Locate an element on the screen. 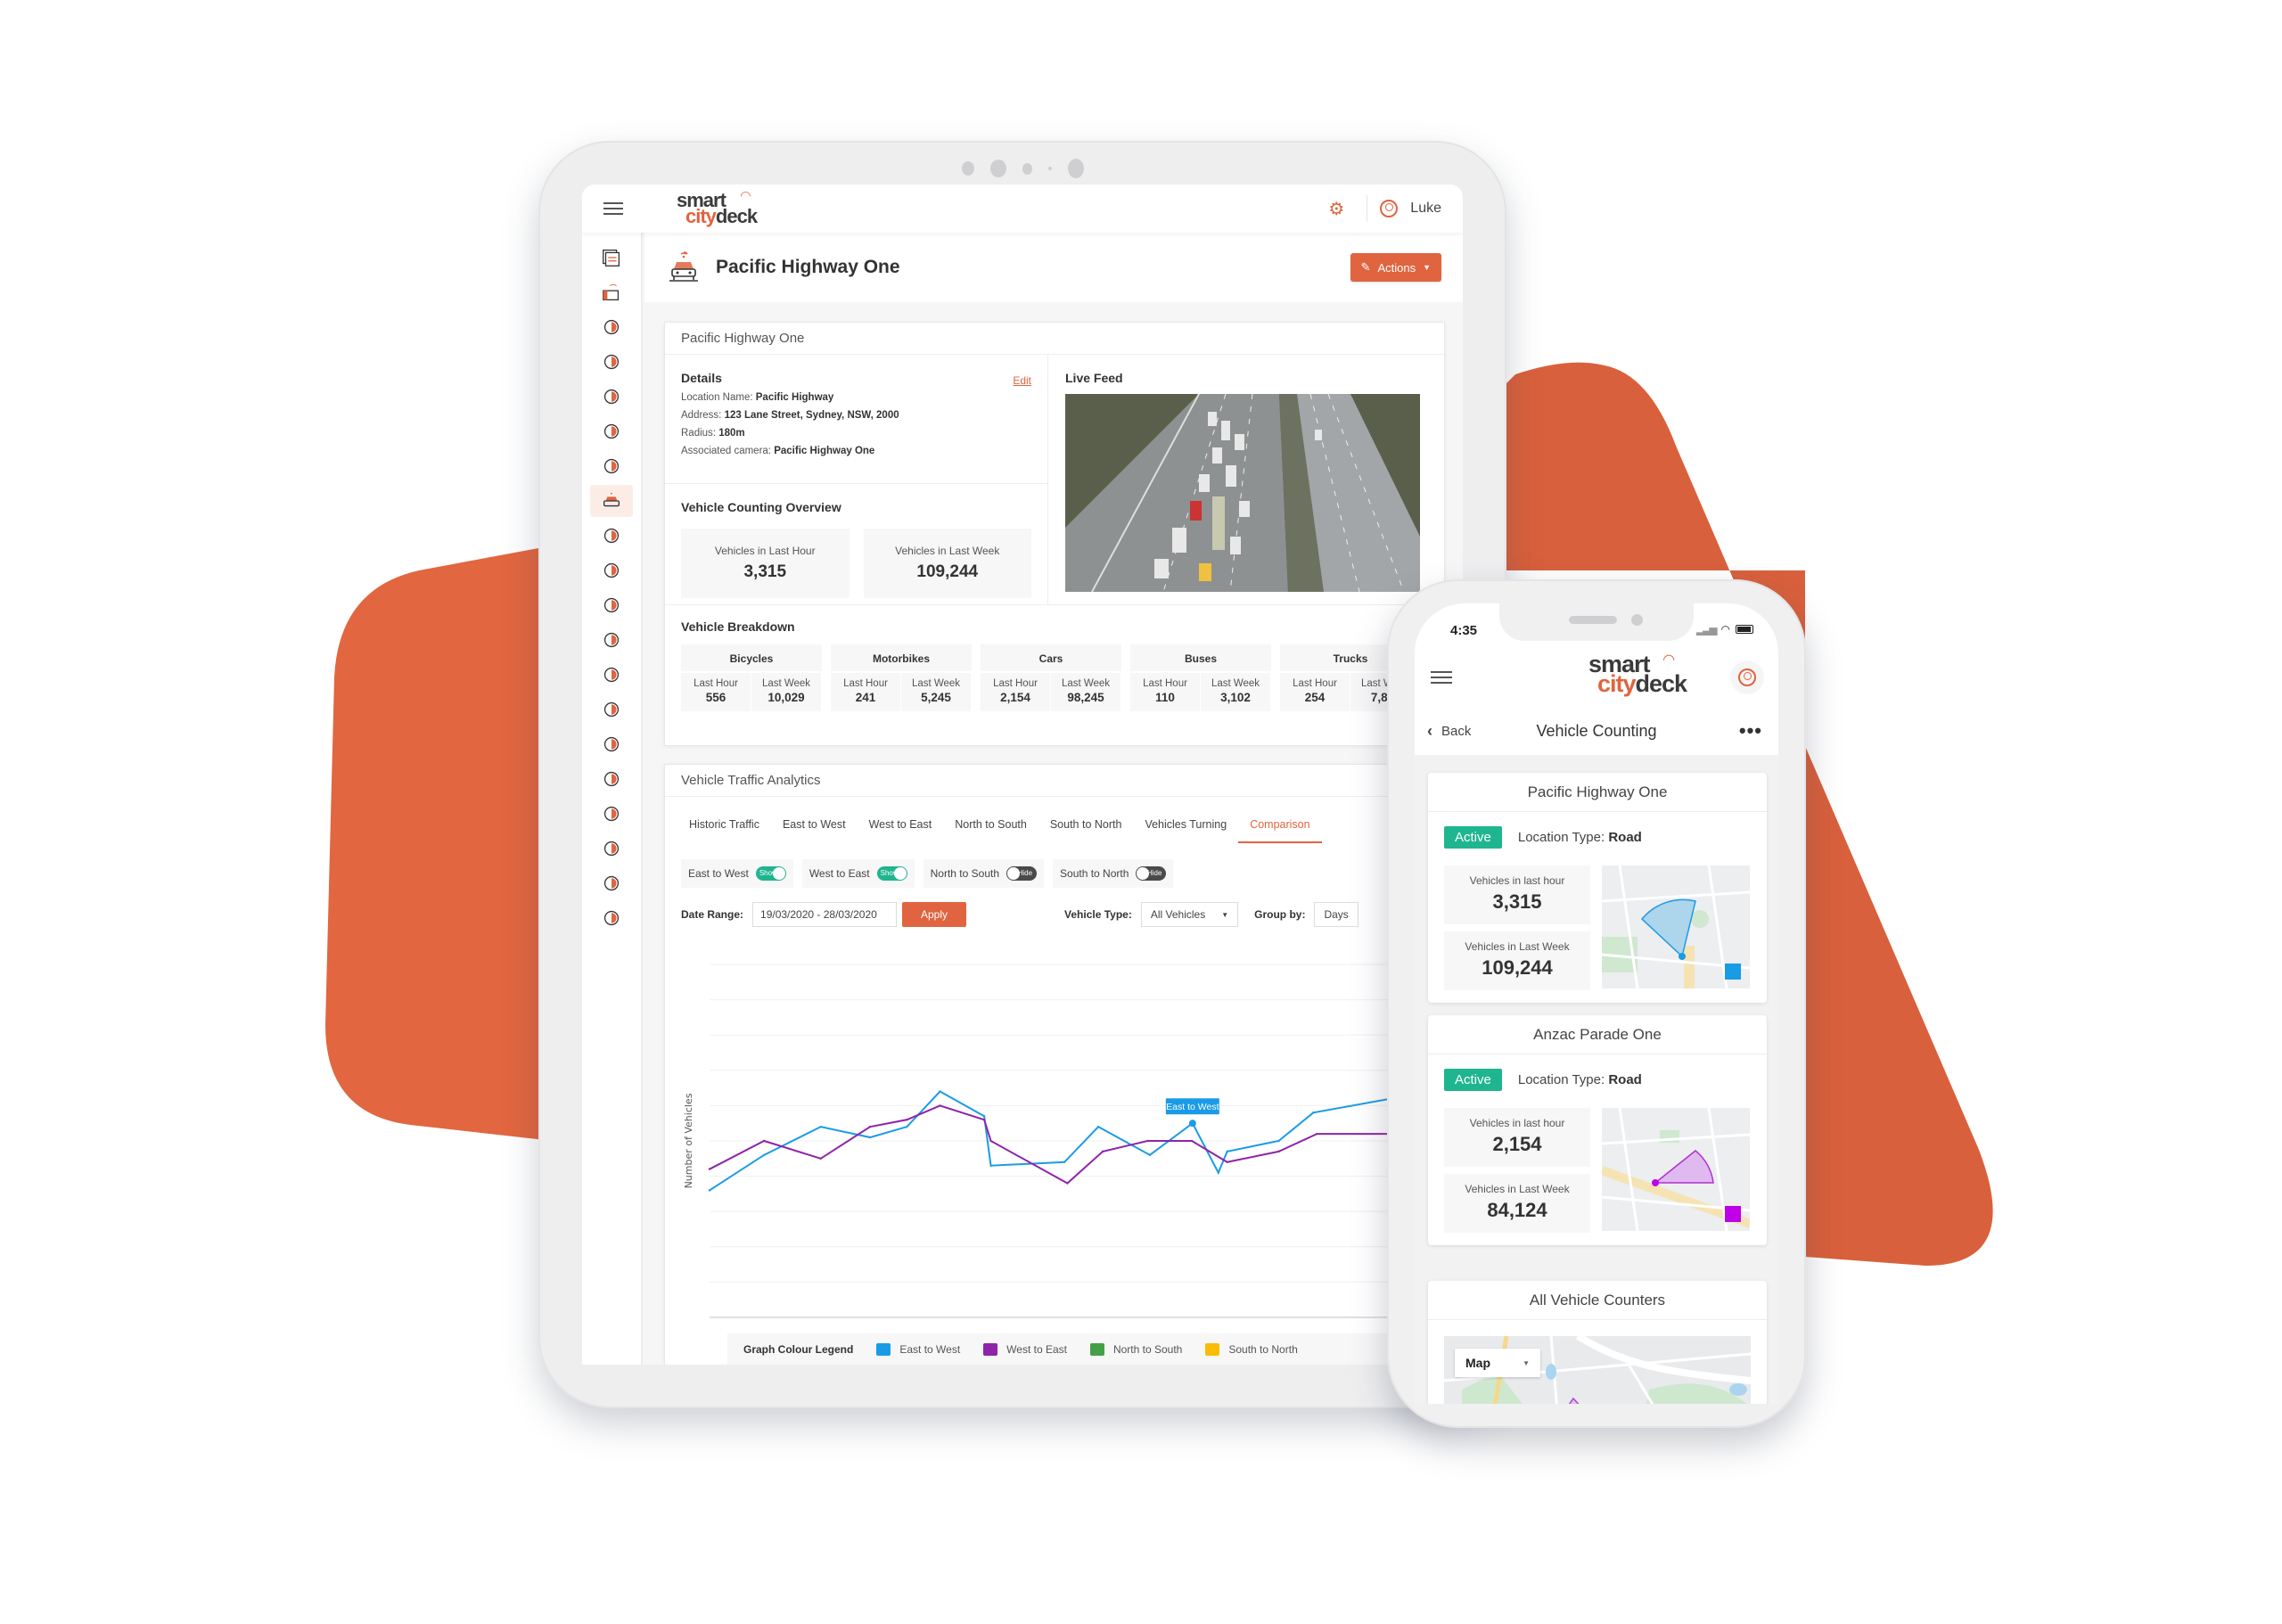 Image resolution: width=2282 pixels, height=1624 pixels. user-avatar-icon is located at coordinates (1389, 208).